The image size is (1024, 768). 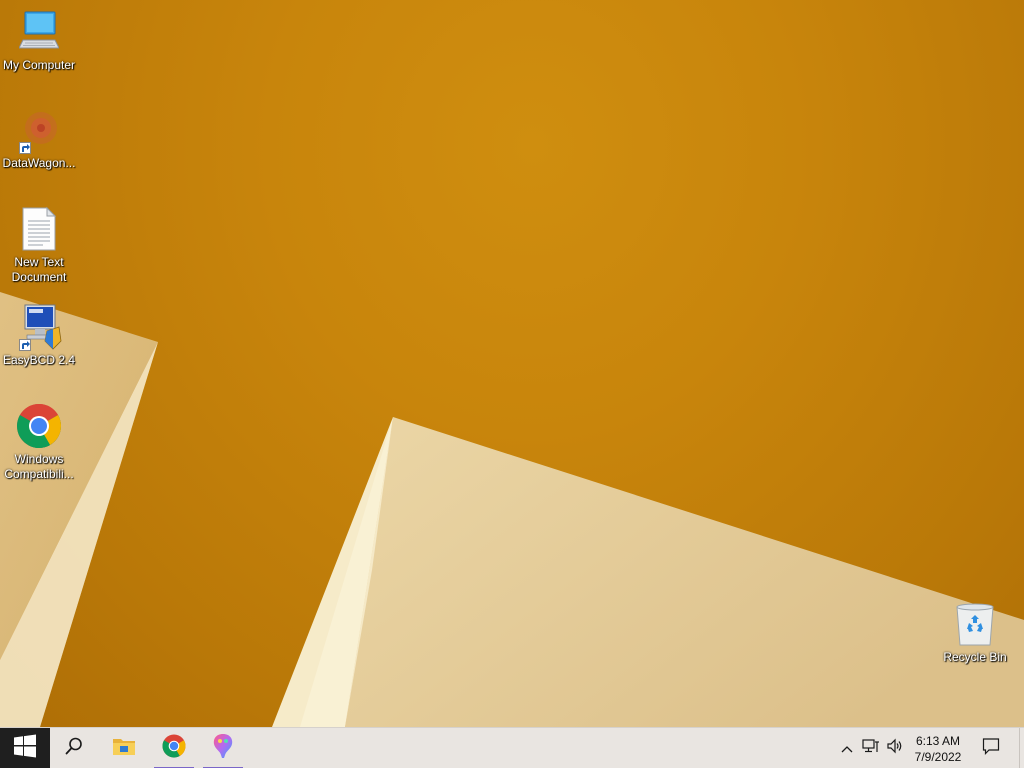 I want to click on desktop-icon-recycle-bin: Recycle Bin, so click(x=975, y=632).